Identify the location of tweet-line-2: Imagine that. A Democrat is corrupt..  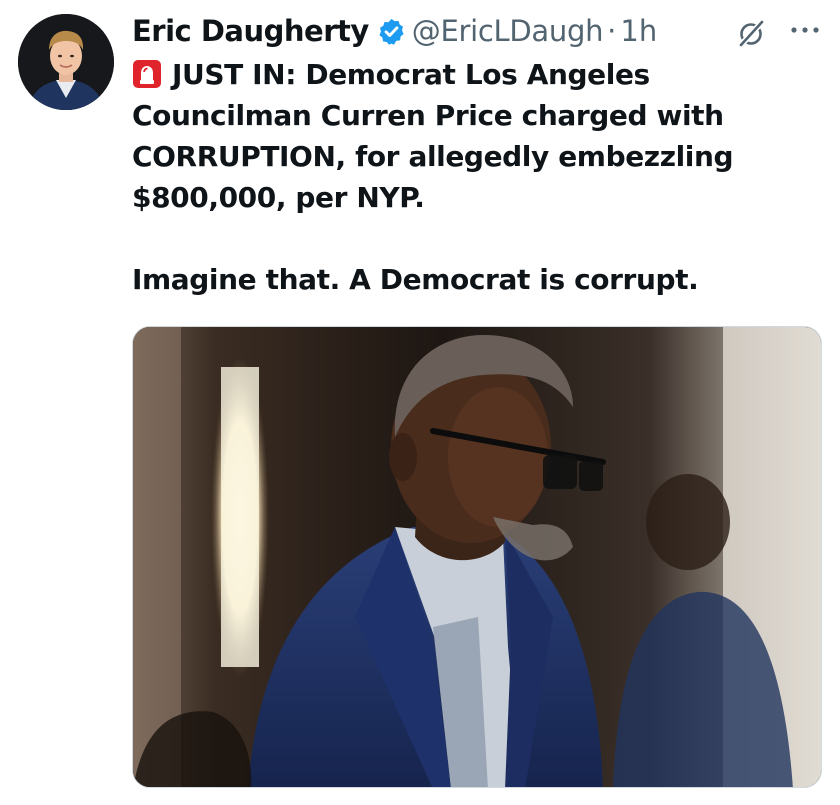
(415, 279).